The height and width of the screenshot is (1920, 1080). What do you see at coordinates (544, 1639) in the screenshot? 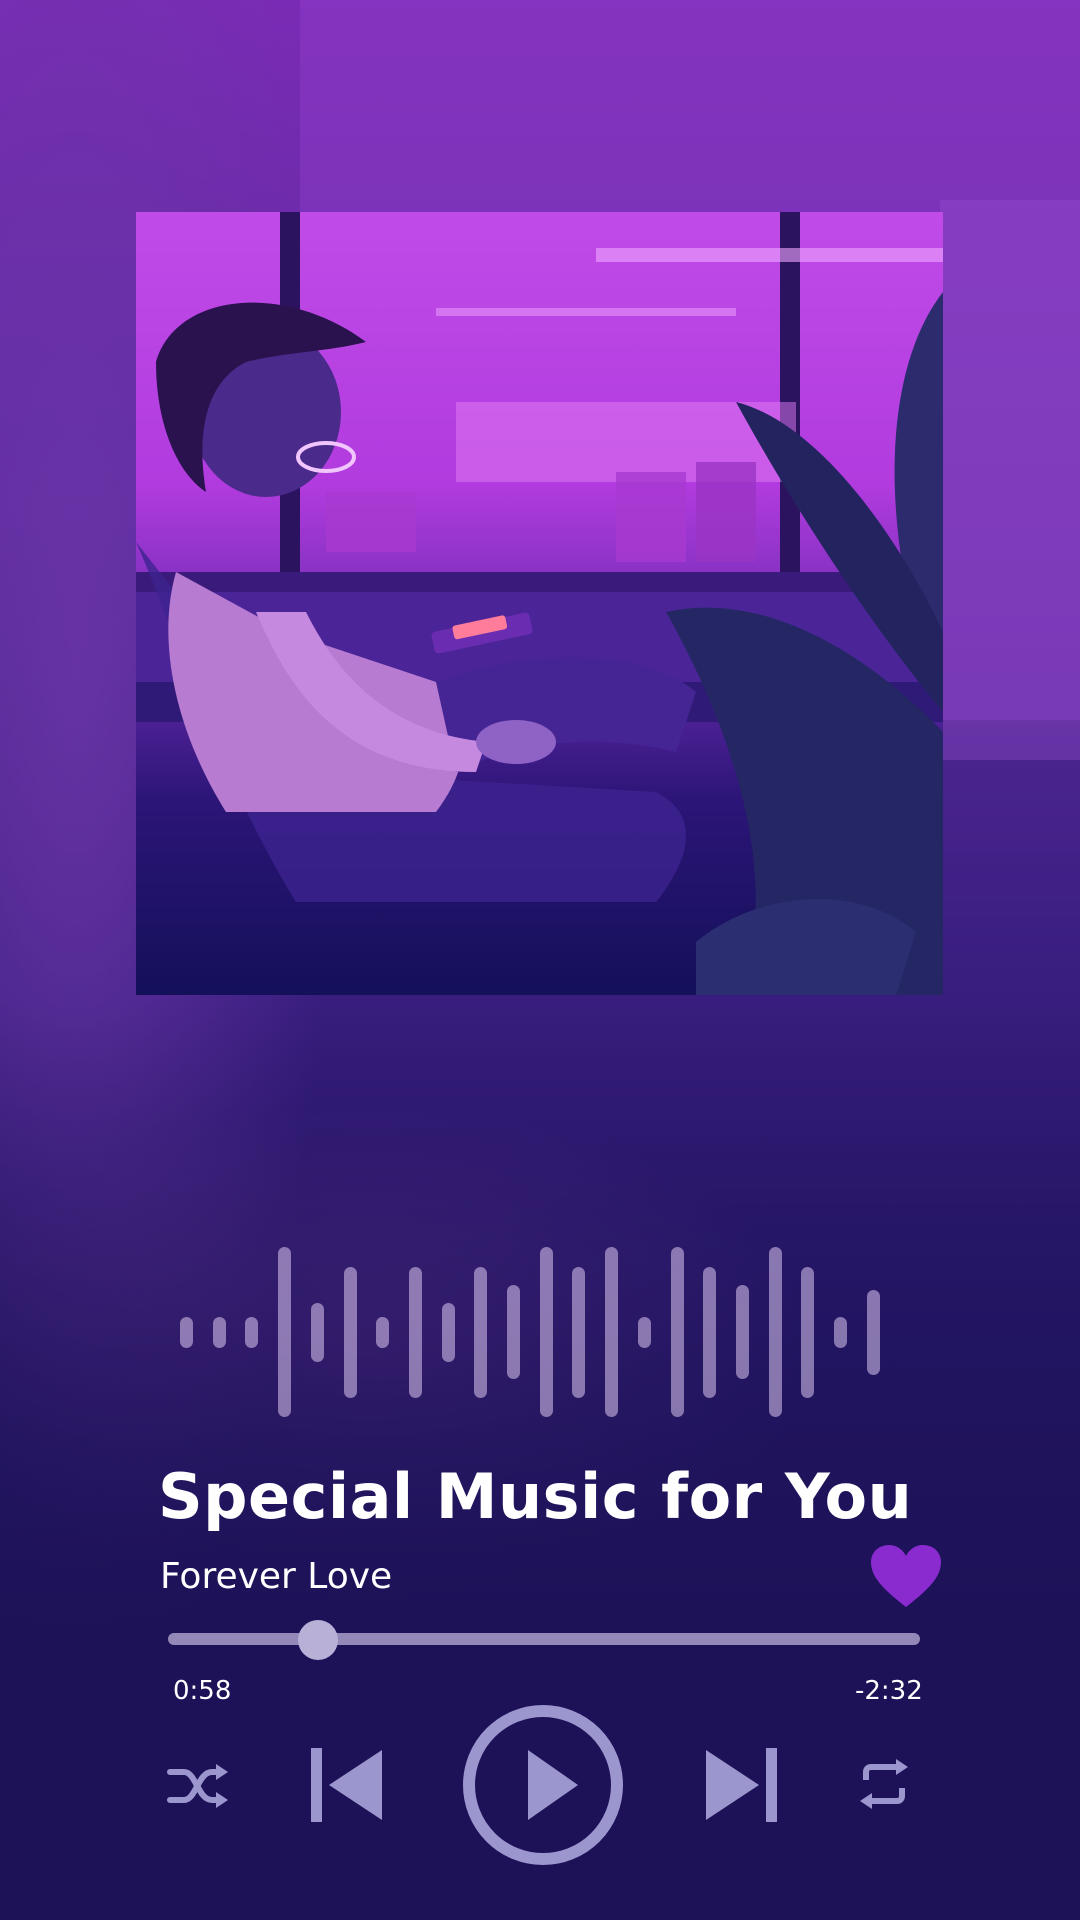
I see `progress-track` at bounding box center [544, 1639].